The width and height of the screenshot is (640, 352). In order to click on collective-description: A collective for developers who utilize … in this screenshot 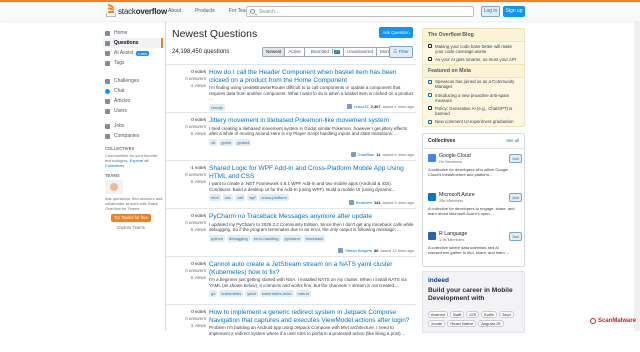, I will do `click(468, 172)`.